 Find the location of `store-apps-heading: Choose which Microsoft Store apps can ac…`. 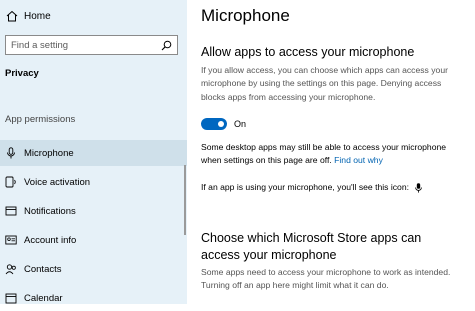

store-apps-heading: Choose which Microsoft Store apps can ac… is located at coordinates (311, 246).